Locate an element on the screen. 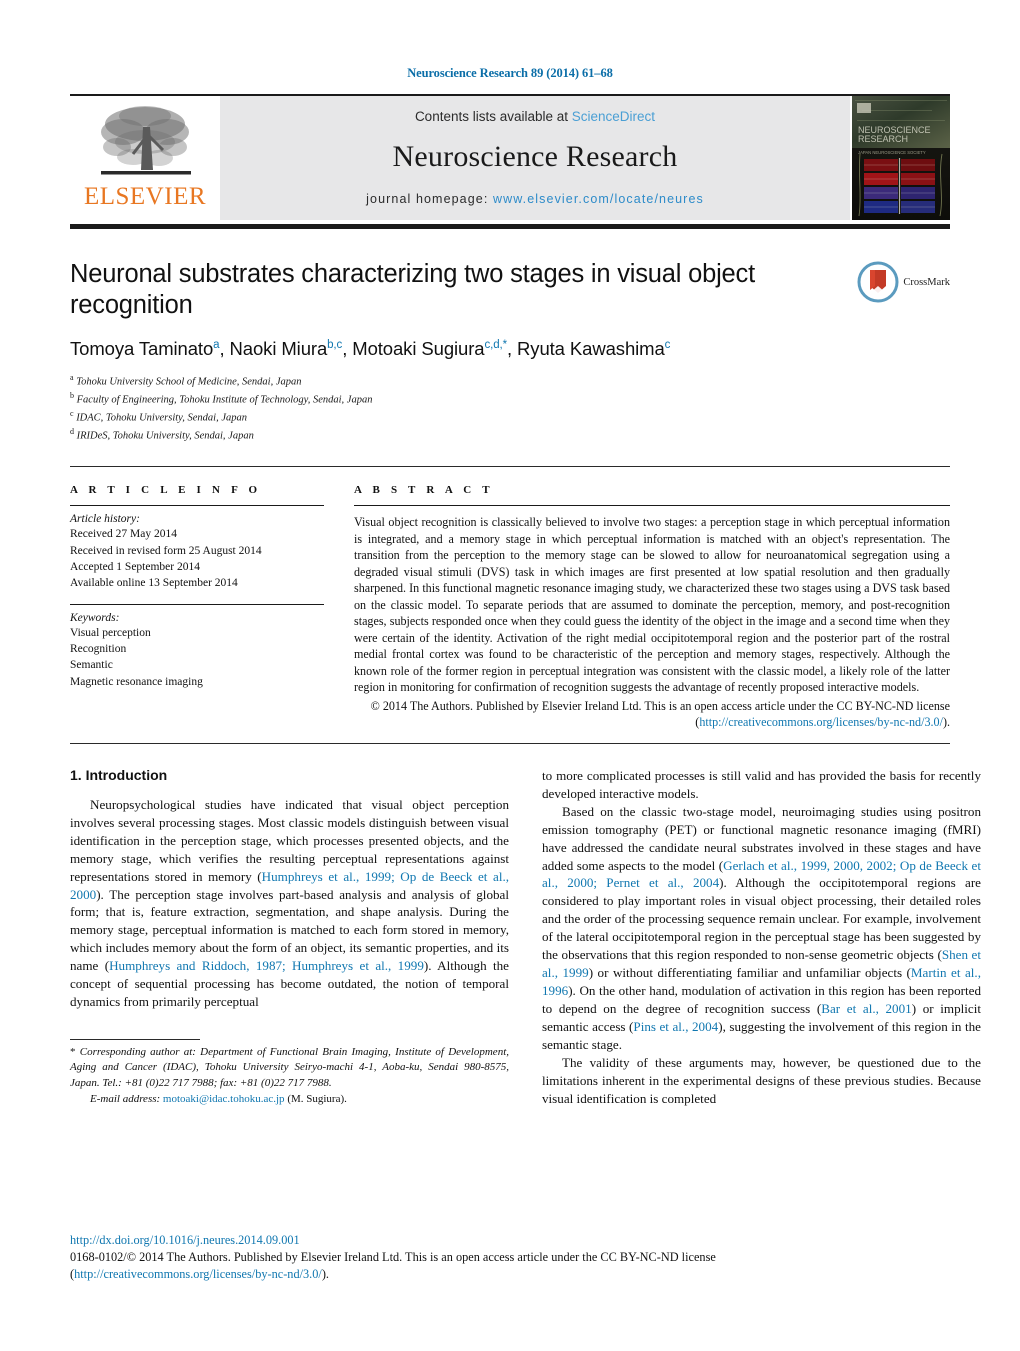 This screenshot has width=1020, height=1351. copyright-suffix: ). is located at coordinates (946, 722).